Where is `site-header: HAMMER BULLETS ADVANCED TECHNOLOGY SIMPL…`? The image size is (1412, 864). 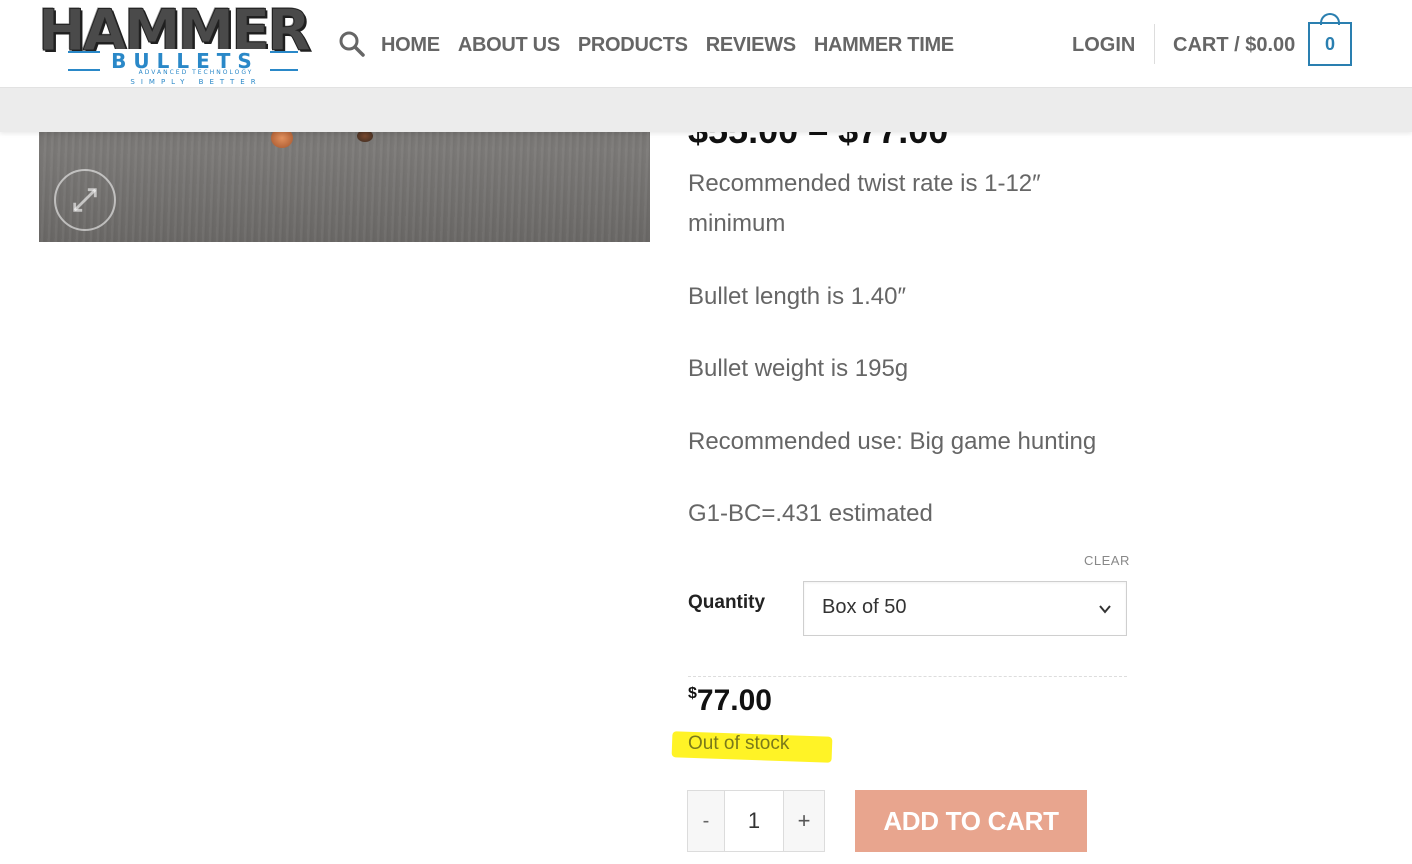 site-header: HAMMER BULLETS ADVANCED TECHNOLOGY SIMPL… is located at coordinates (706, 44).